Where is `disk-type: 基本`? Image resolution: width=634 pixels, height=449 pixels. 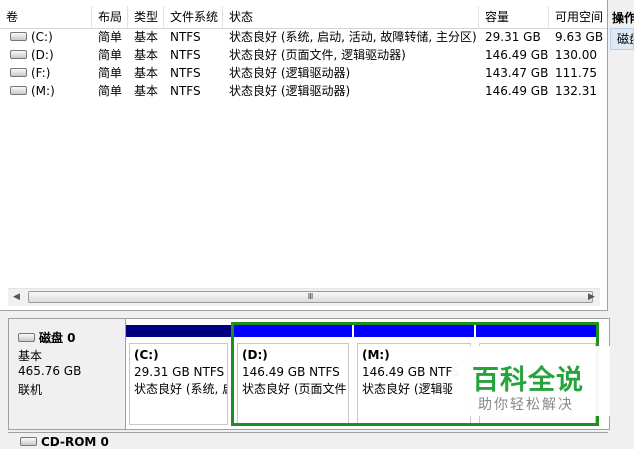 disk-type: 基本 is located at coordinates (30, 356).